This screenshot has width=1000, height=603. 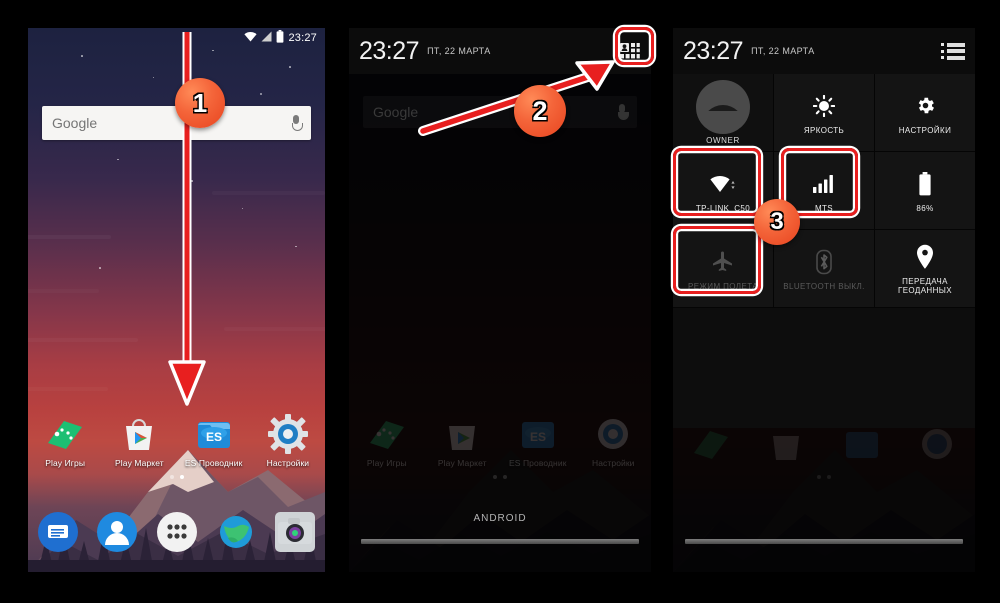 I want to click on user-avatar-icon, so click(x=723, y=107).